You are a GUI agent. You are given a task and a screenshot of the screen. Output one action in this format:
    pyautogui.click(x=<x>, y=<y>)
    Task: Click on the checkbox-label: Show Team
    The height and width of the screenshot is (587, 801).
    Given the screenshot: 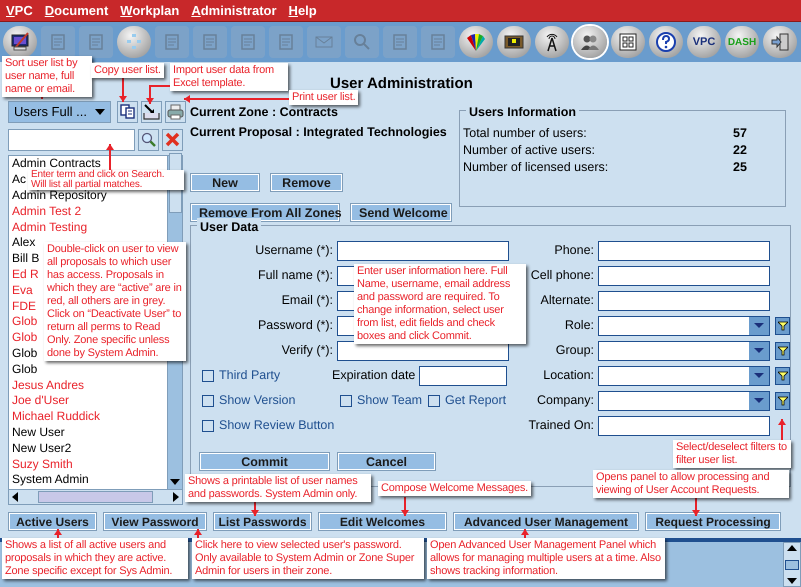 What is the action you would take?
    pyautogui.click(x=389, y=401)
    